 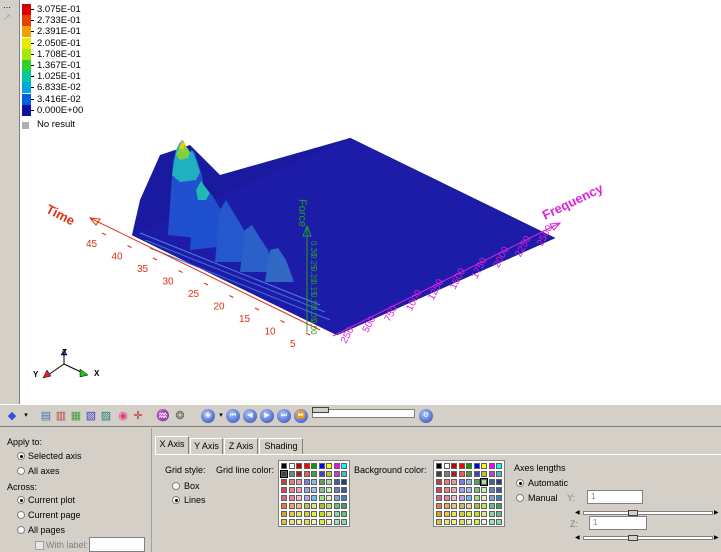 What do you see at coordinates (520, 498) in the screenshot?
I see `axes-manual-radio` at bounding box center [520, 498].